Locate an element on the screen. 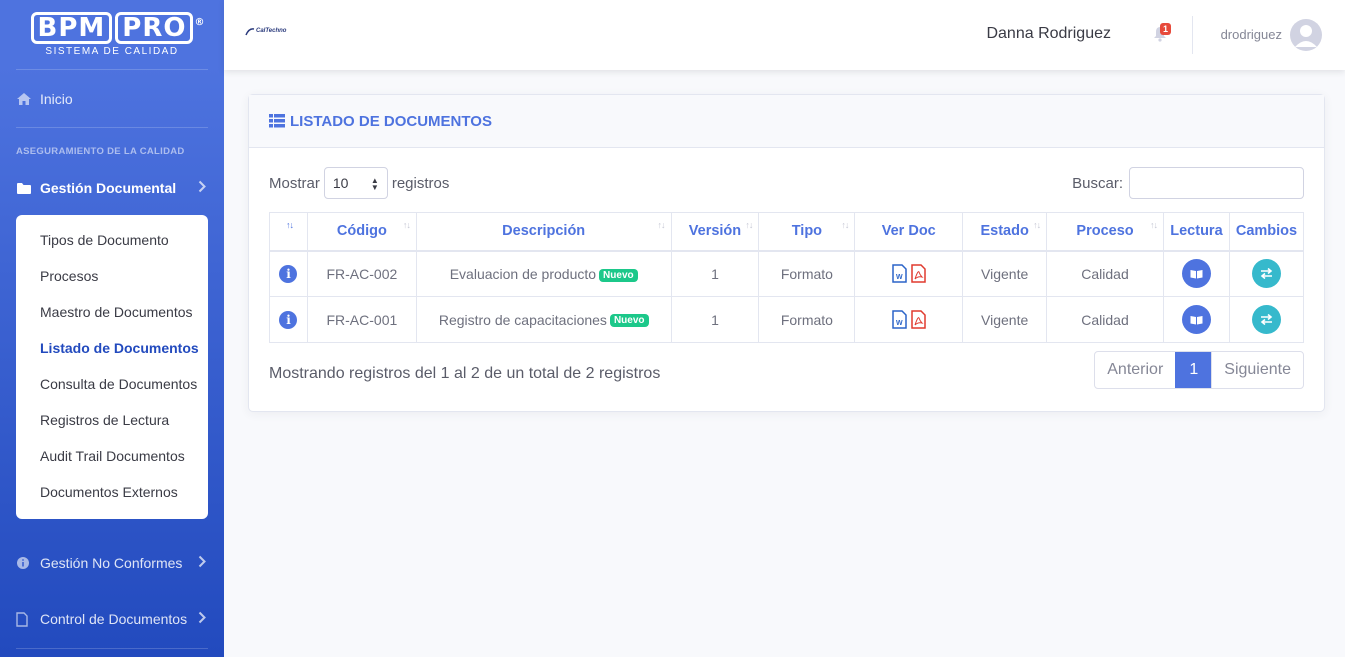 The height and width of the screenshot is (657, 1345). sidebar-item-label: Inicio is located at coordinates (56, 98).